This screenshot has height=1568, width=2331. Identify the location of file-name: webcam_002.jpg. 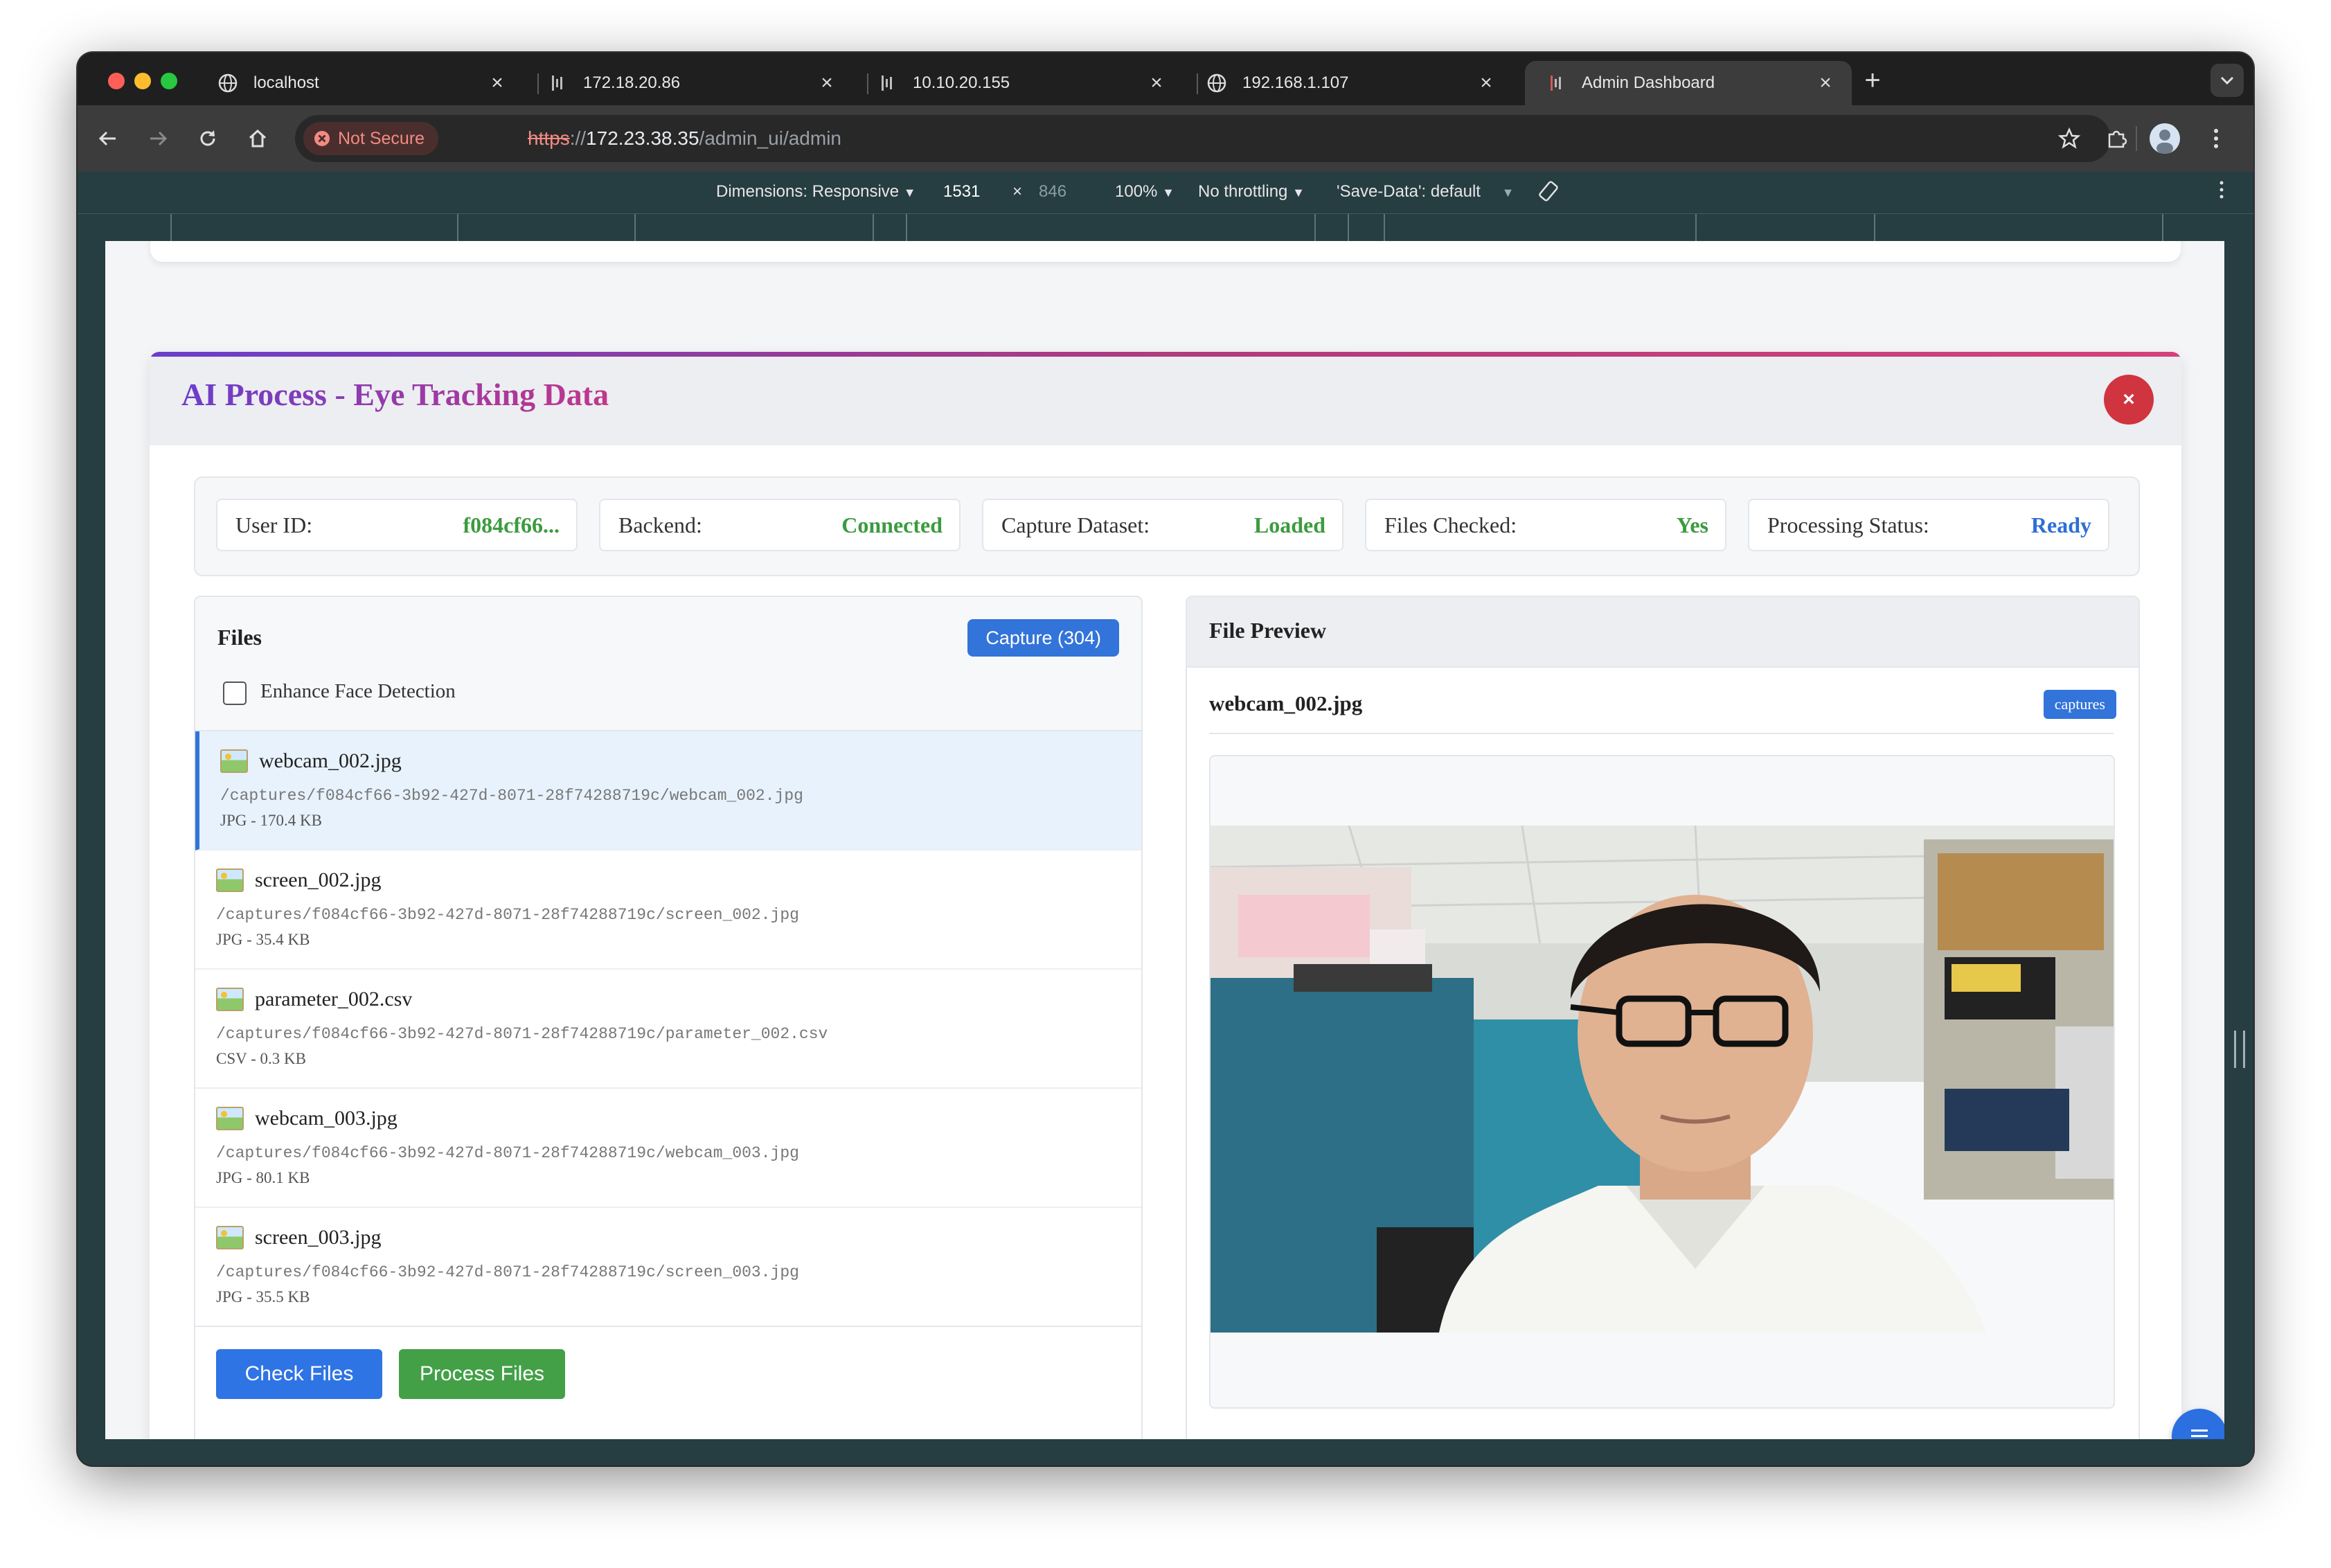
(330, 761).